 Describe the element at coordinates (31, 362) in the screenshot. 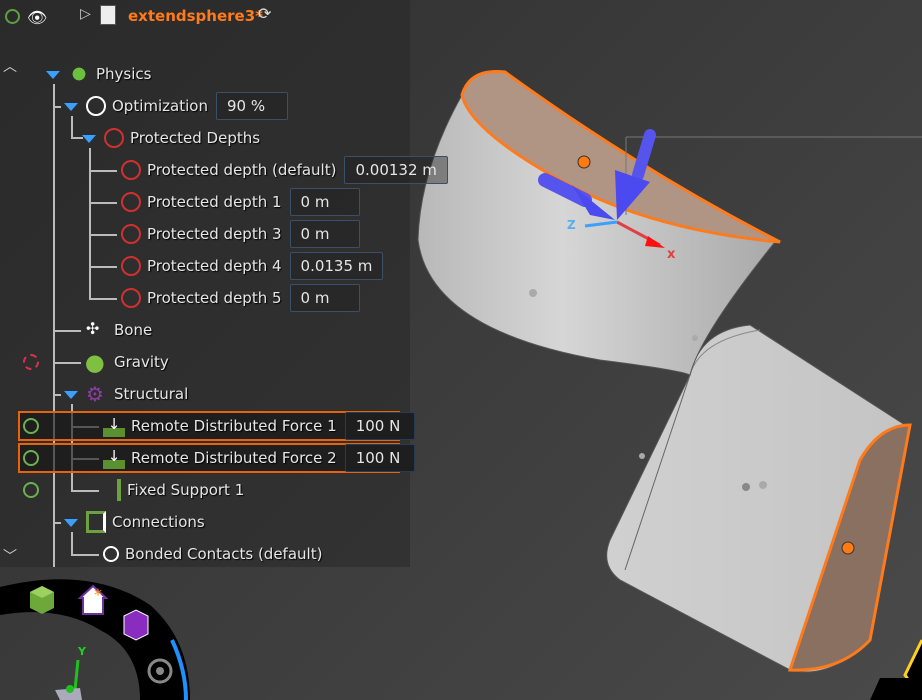

I see `target-icon-gravity` at that location.